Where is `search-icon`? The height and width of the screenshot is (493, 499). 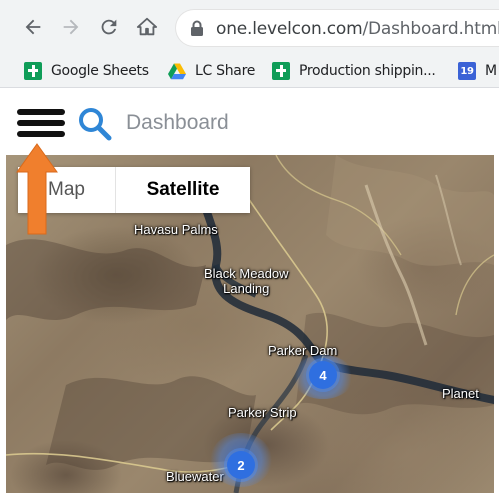
search-icon is located at coordinates (95, 124).